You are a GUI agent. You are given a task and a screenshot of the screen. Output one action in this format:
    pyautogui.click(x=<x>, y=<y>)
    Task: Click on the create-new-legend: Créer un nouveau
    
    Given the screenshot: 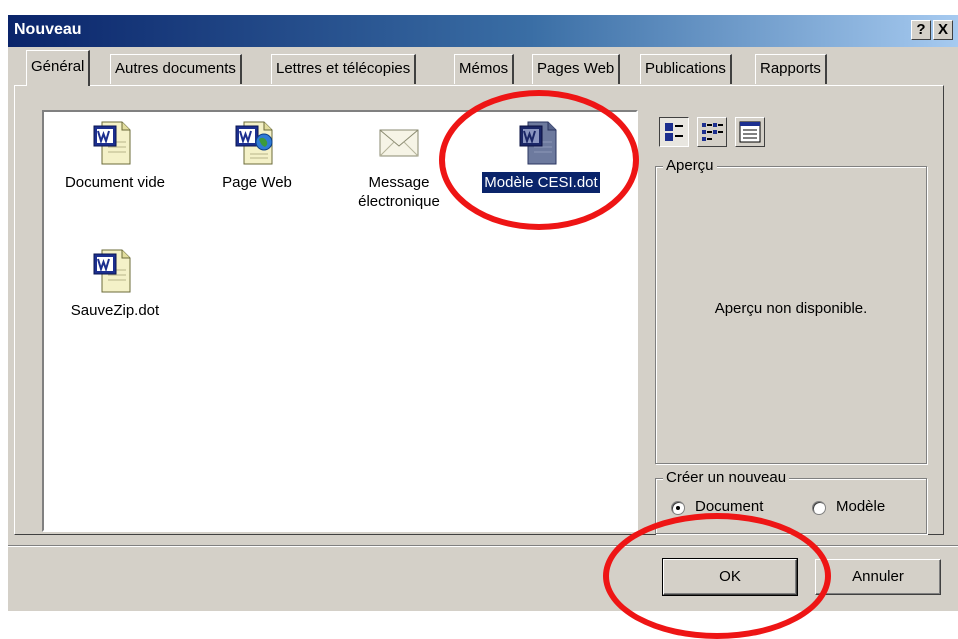 What is the action you would take?
    pyautogui.click(x=726, y=477)
    